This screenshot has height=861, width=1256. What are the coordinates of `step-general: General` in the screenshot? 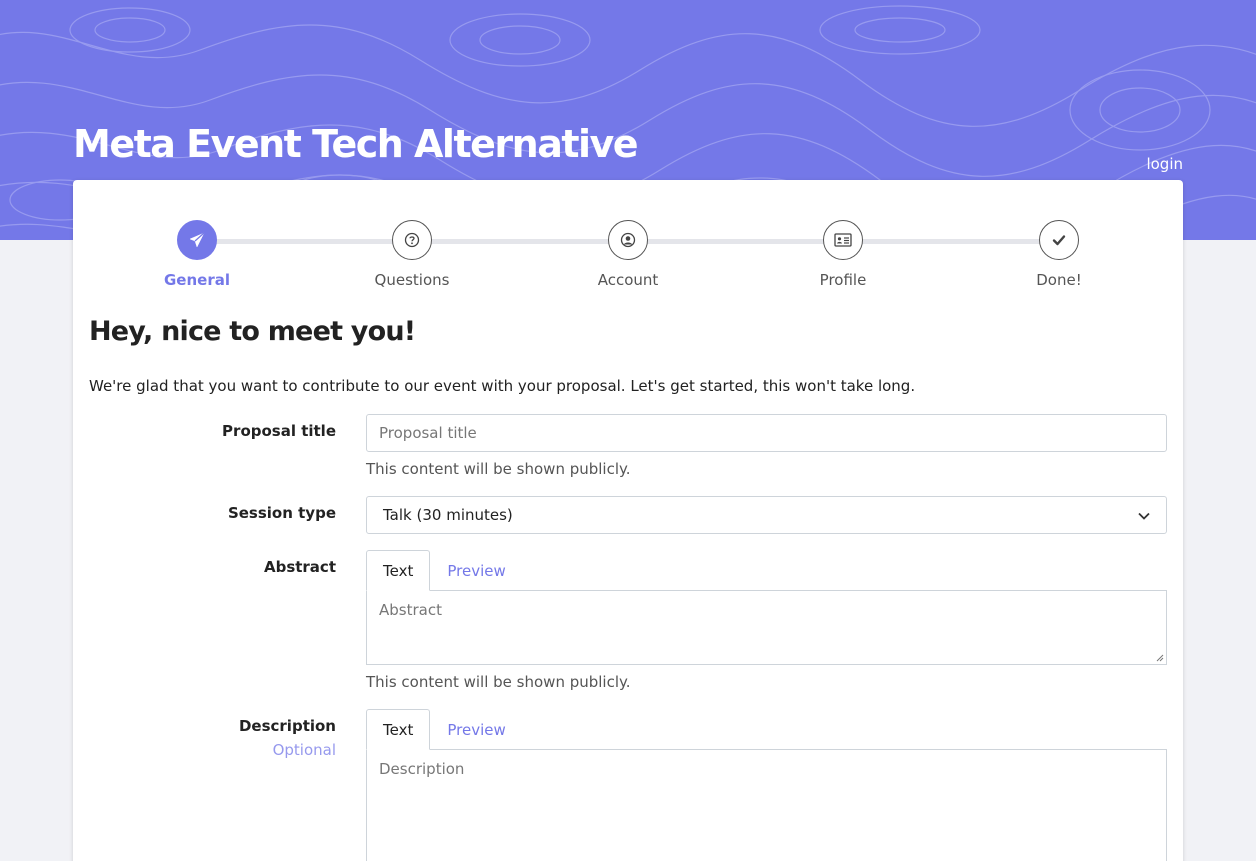 It's located at (197, 254).